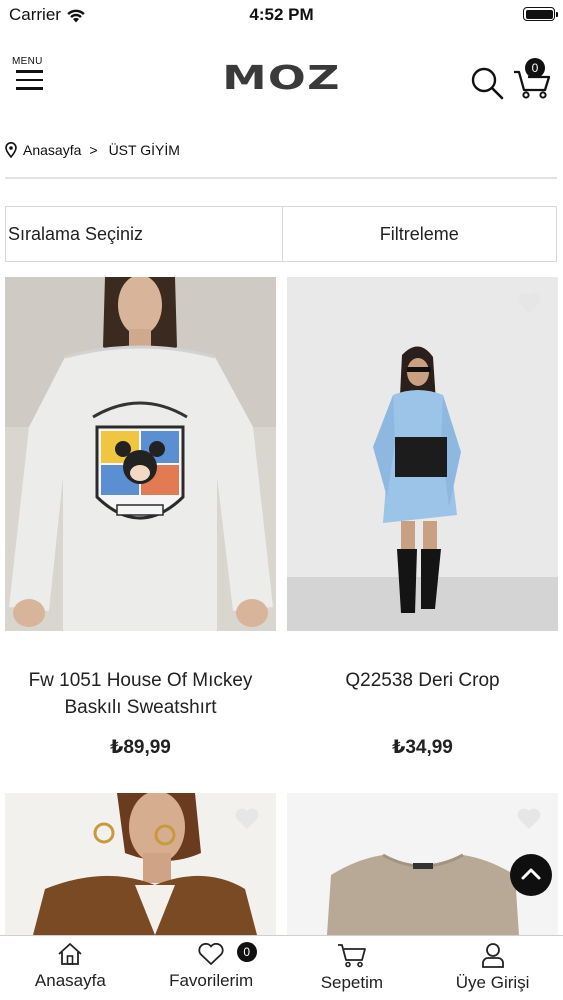  I want to click on user-icon, so click(492, 955).